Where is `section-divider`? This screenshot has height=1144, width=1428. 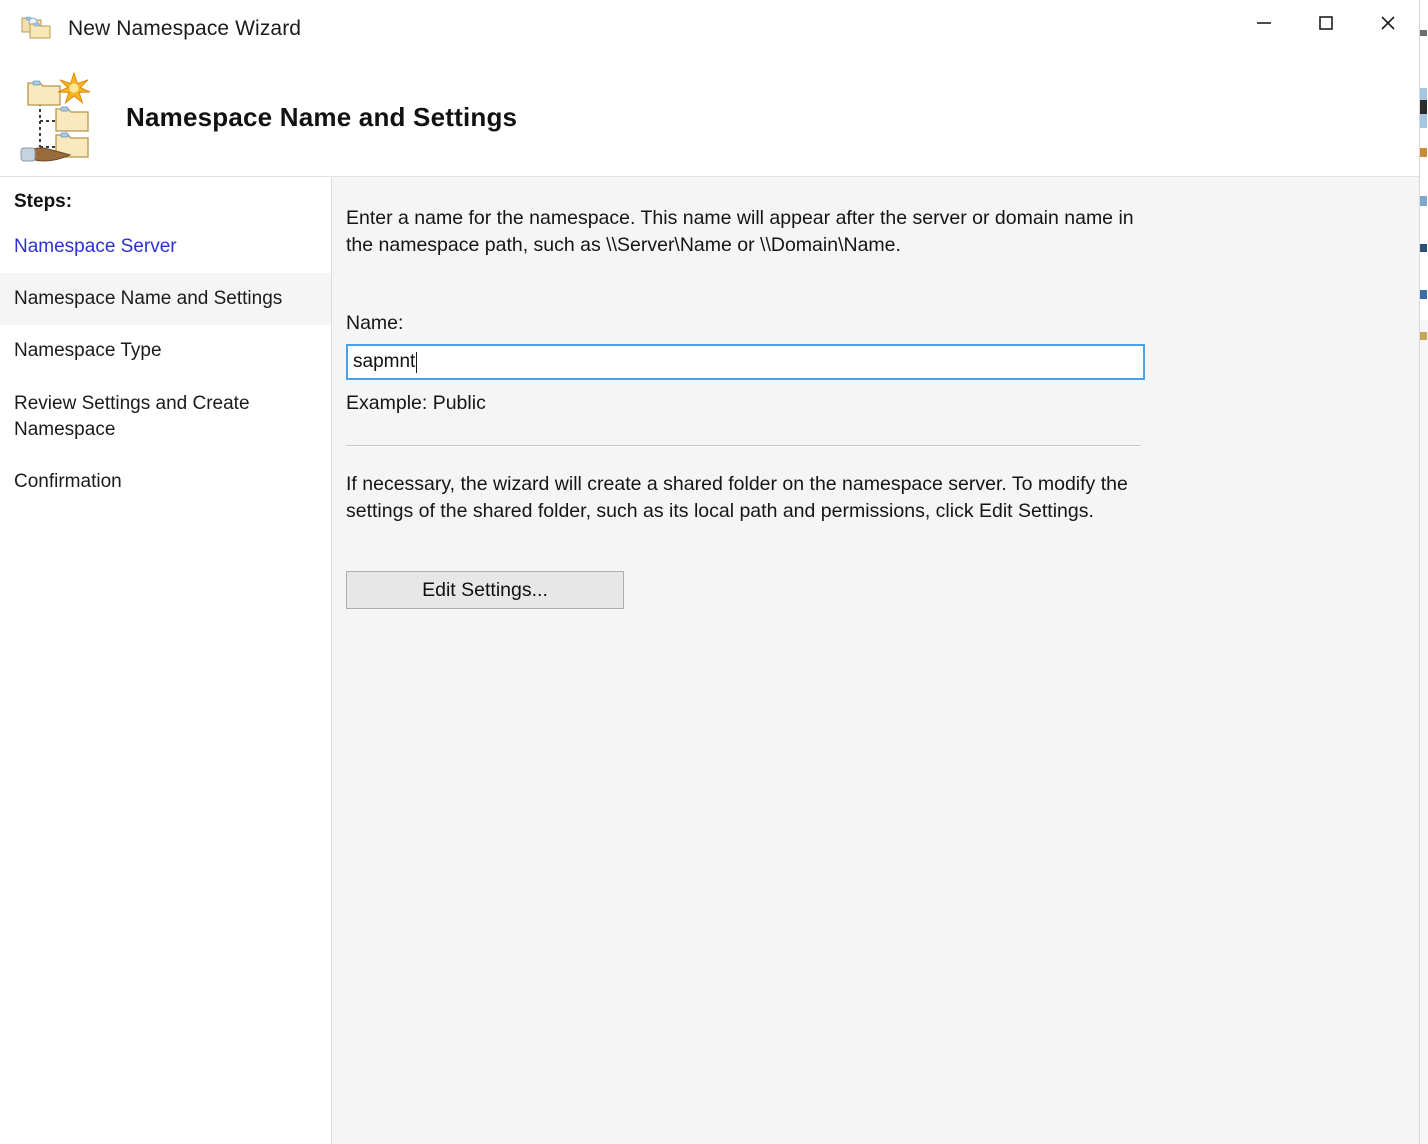 section-divider is located at coordinates (743, 446).